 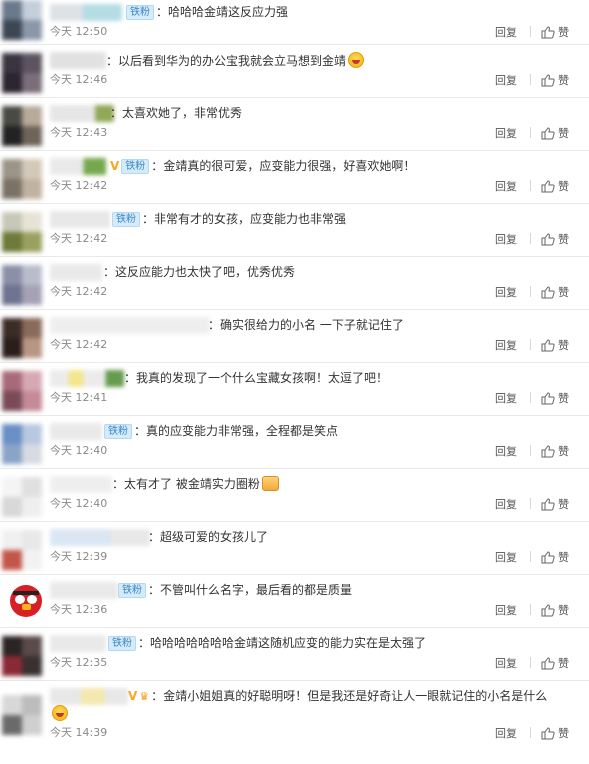 I want to click on comment-text: 这反应能力也太快了吧，优秀优秀, so click(x=205, y=272).